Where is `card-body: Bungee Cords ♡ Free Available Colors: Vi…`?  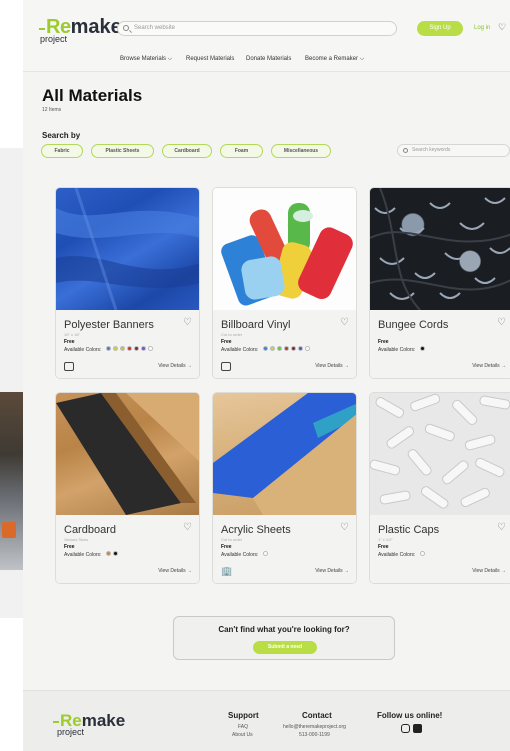 card-body: Bungee Cords ♡ Free Available Colors: Vi… is located at coordinates (440, 344).